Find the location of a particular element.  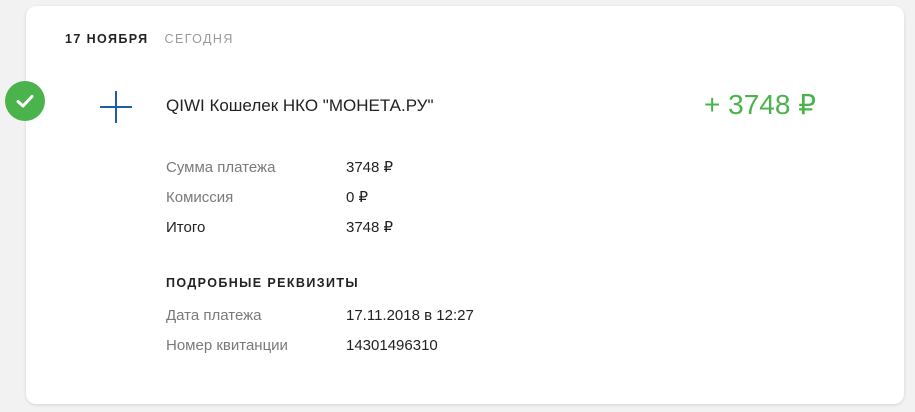

detail-row-commission: Комиссия 0 ₽ is located at coordinates (279, 197).